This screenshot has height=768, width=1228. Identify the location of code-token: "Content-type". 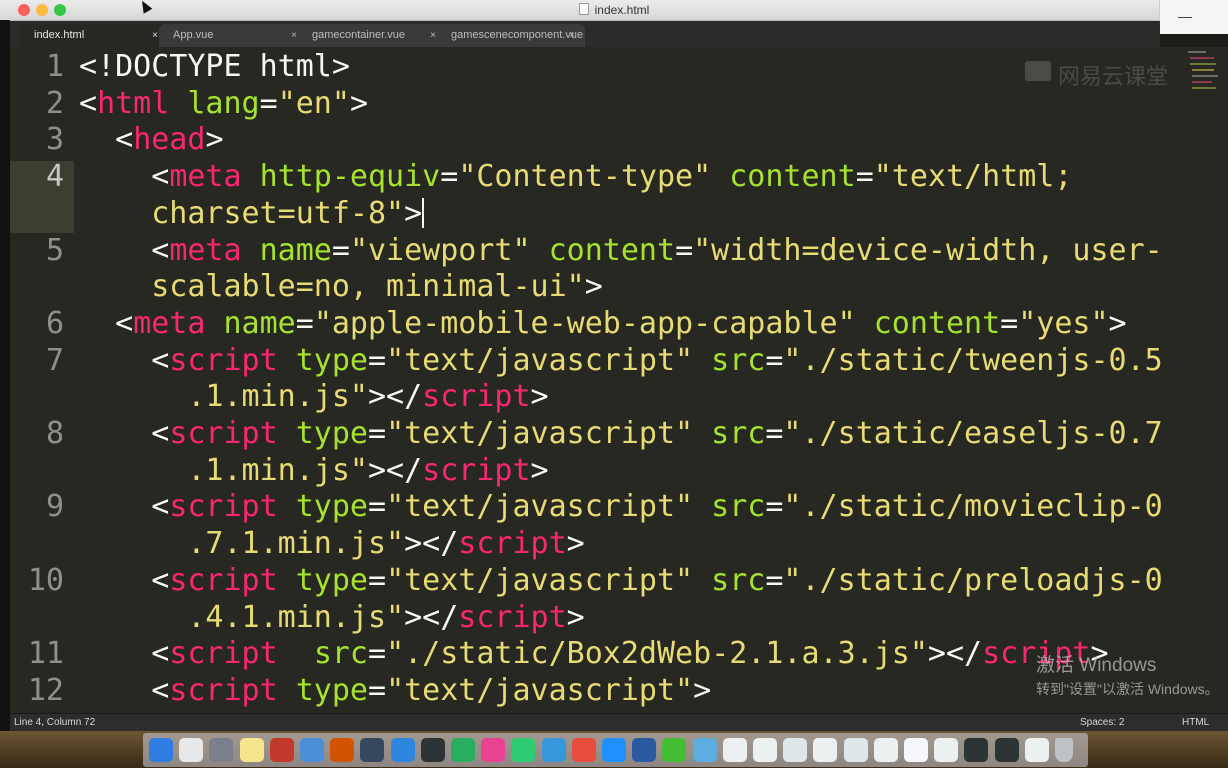
(585, 177).